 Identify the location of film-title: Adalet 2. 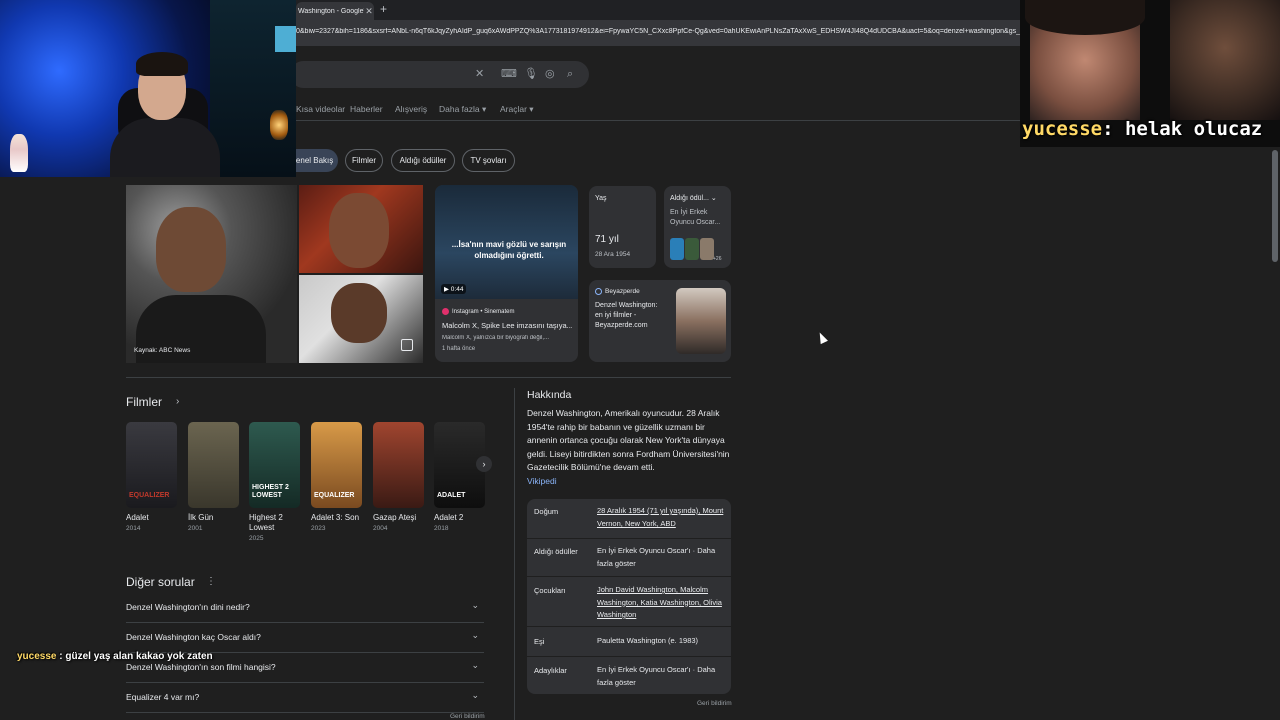
(464, 518).